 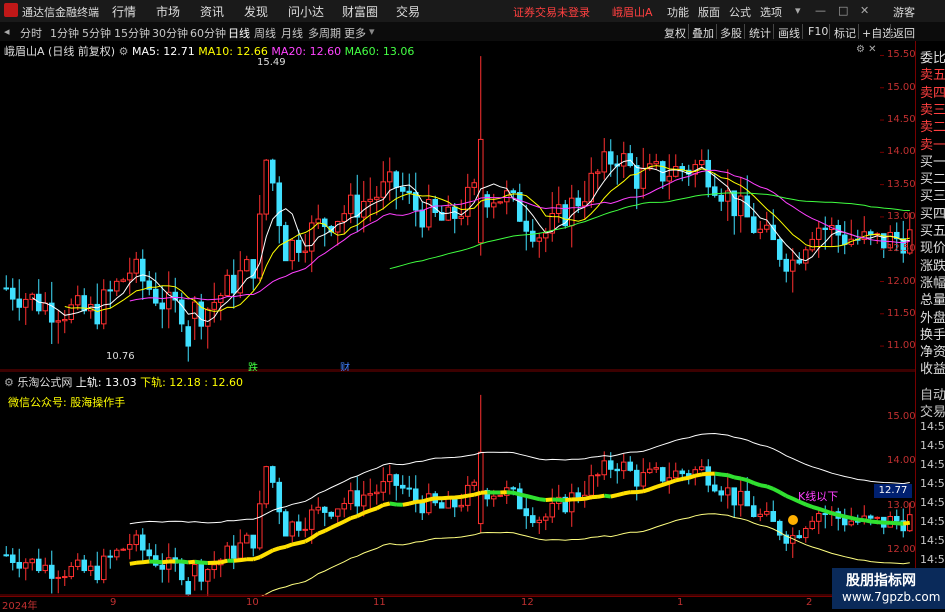 What do you see at coordinates (932, 194) in the screenshot?
I see `side-item: 买三` at bounding box center [932, 194].